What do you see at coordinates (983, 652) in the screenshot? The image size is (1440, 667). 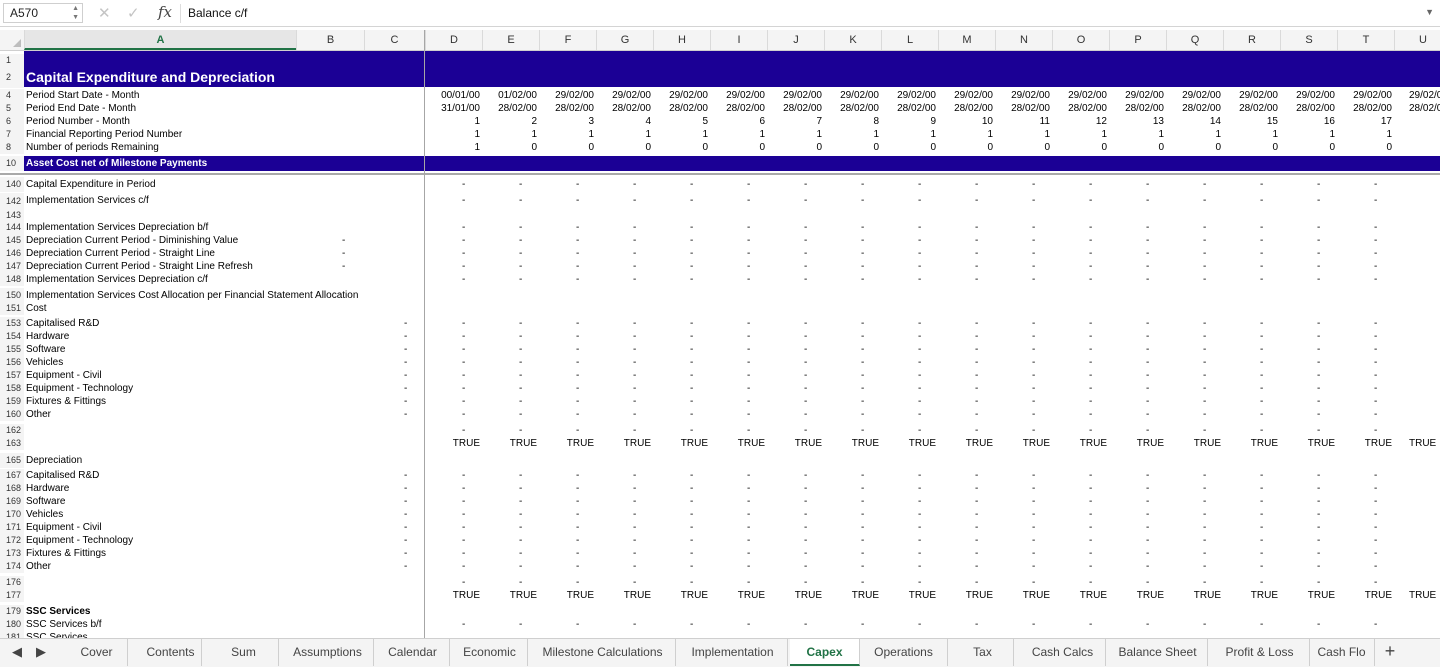 I see `sheet-tab-tax: Tax` at bounding box center [983, 652].